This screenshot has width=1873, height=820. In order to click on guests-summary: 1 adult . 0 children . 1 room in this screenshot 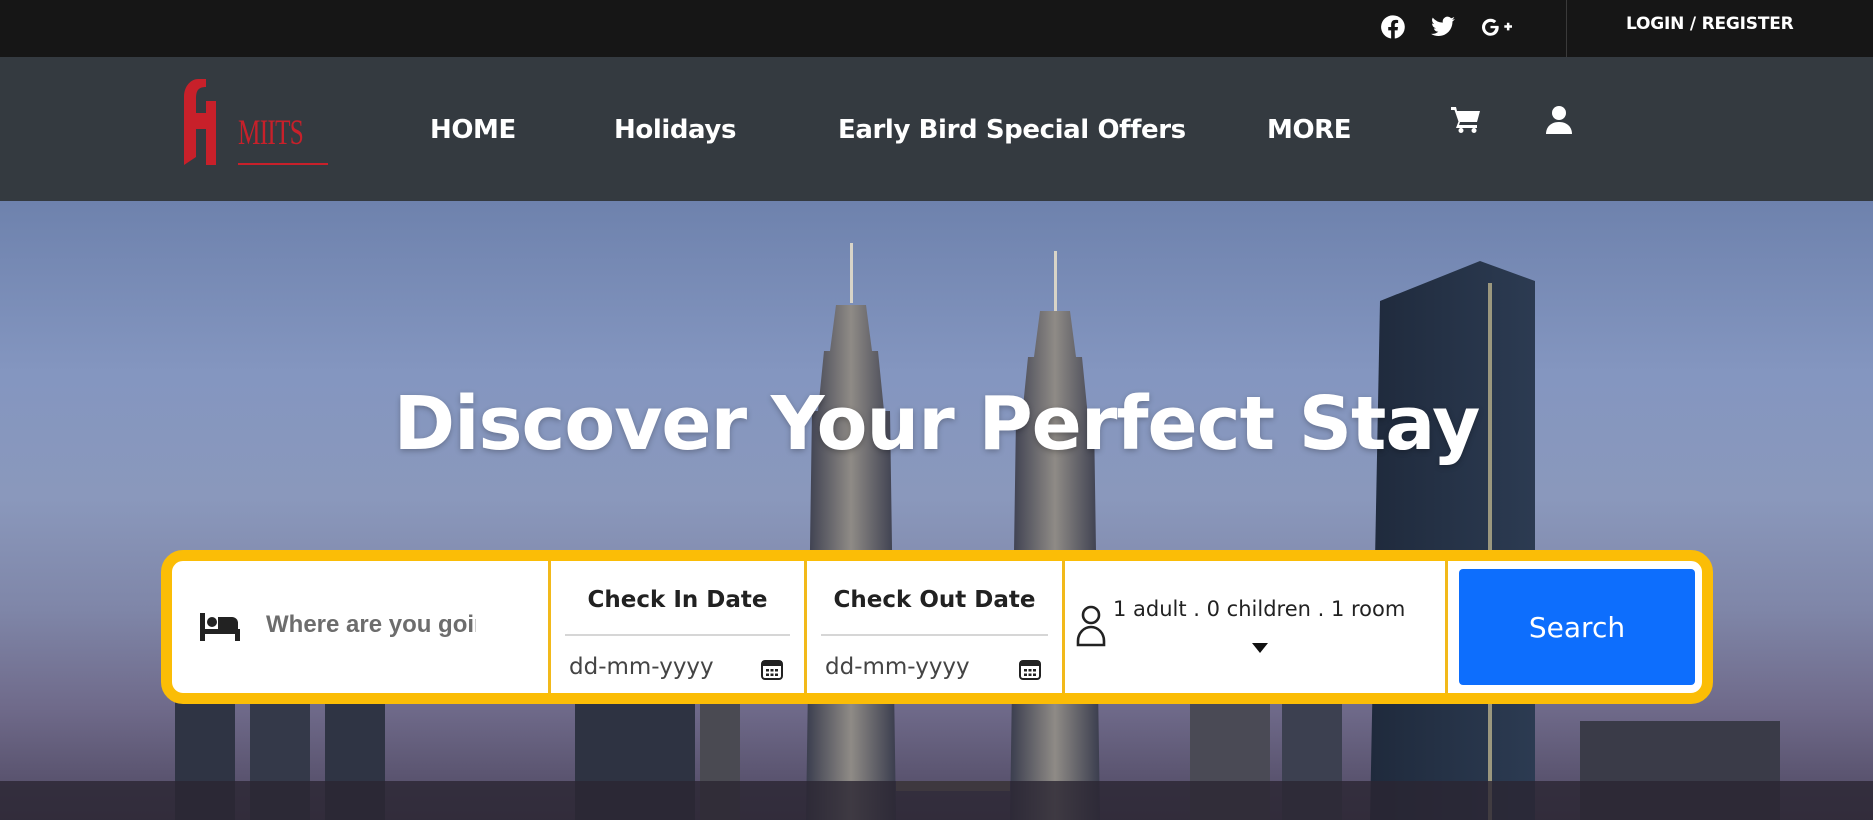, I will do `click(1259, 609)`.